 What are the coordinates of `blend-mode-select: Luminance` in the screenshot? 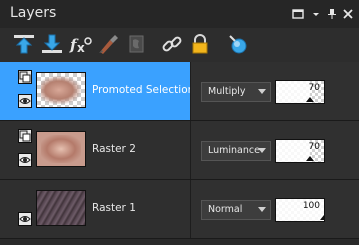 It's located at (236, 151).